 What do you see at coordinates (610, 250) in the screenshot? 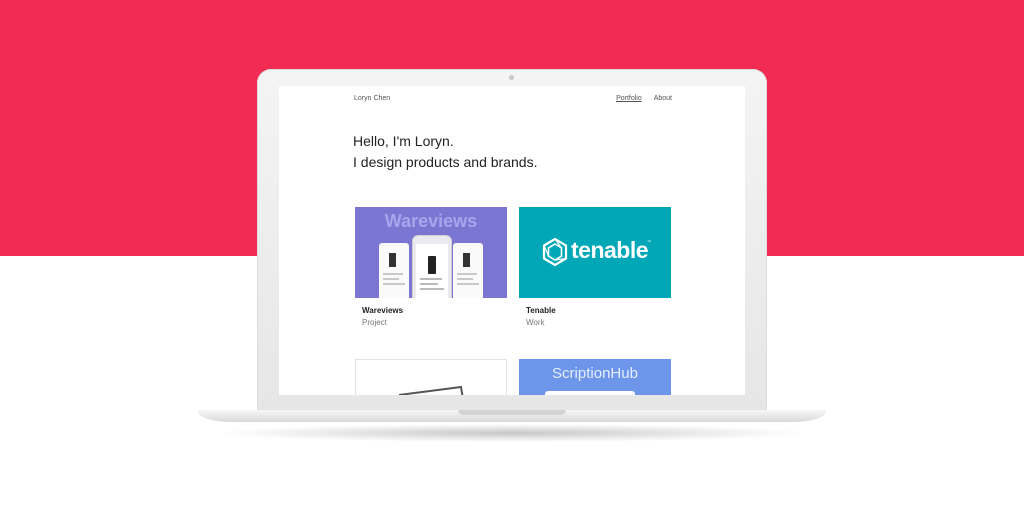
I see `tenable-wordmark: tenable` at bounding box center [610, 250].